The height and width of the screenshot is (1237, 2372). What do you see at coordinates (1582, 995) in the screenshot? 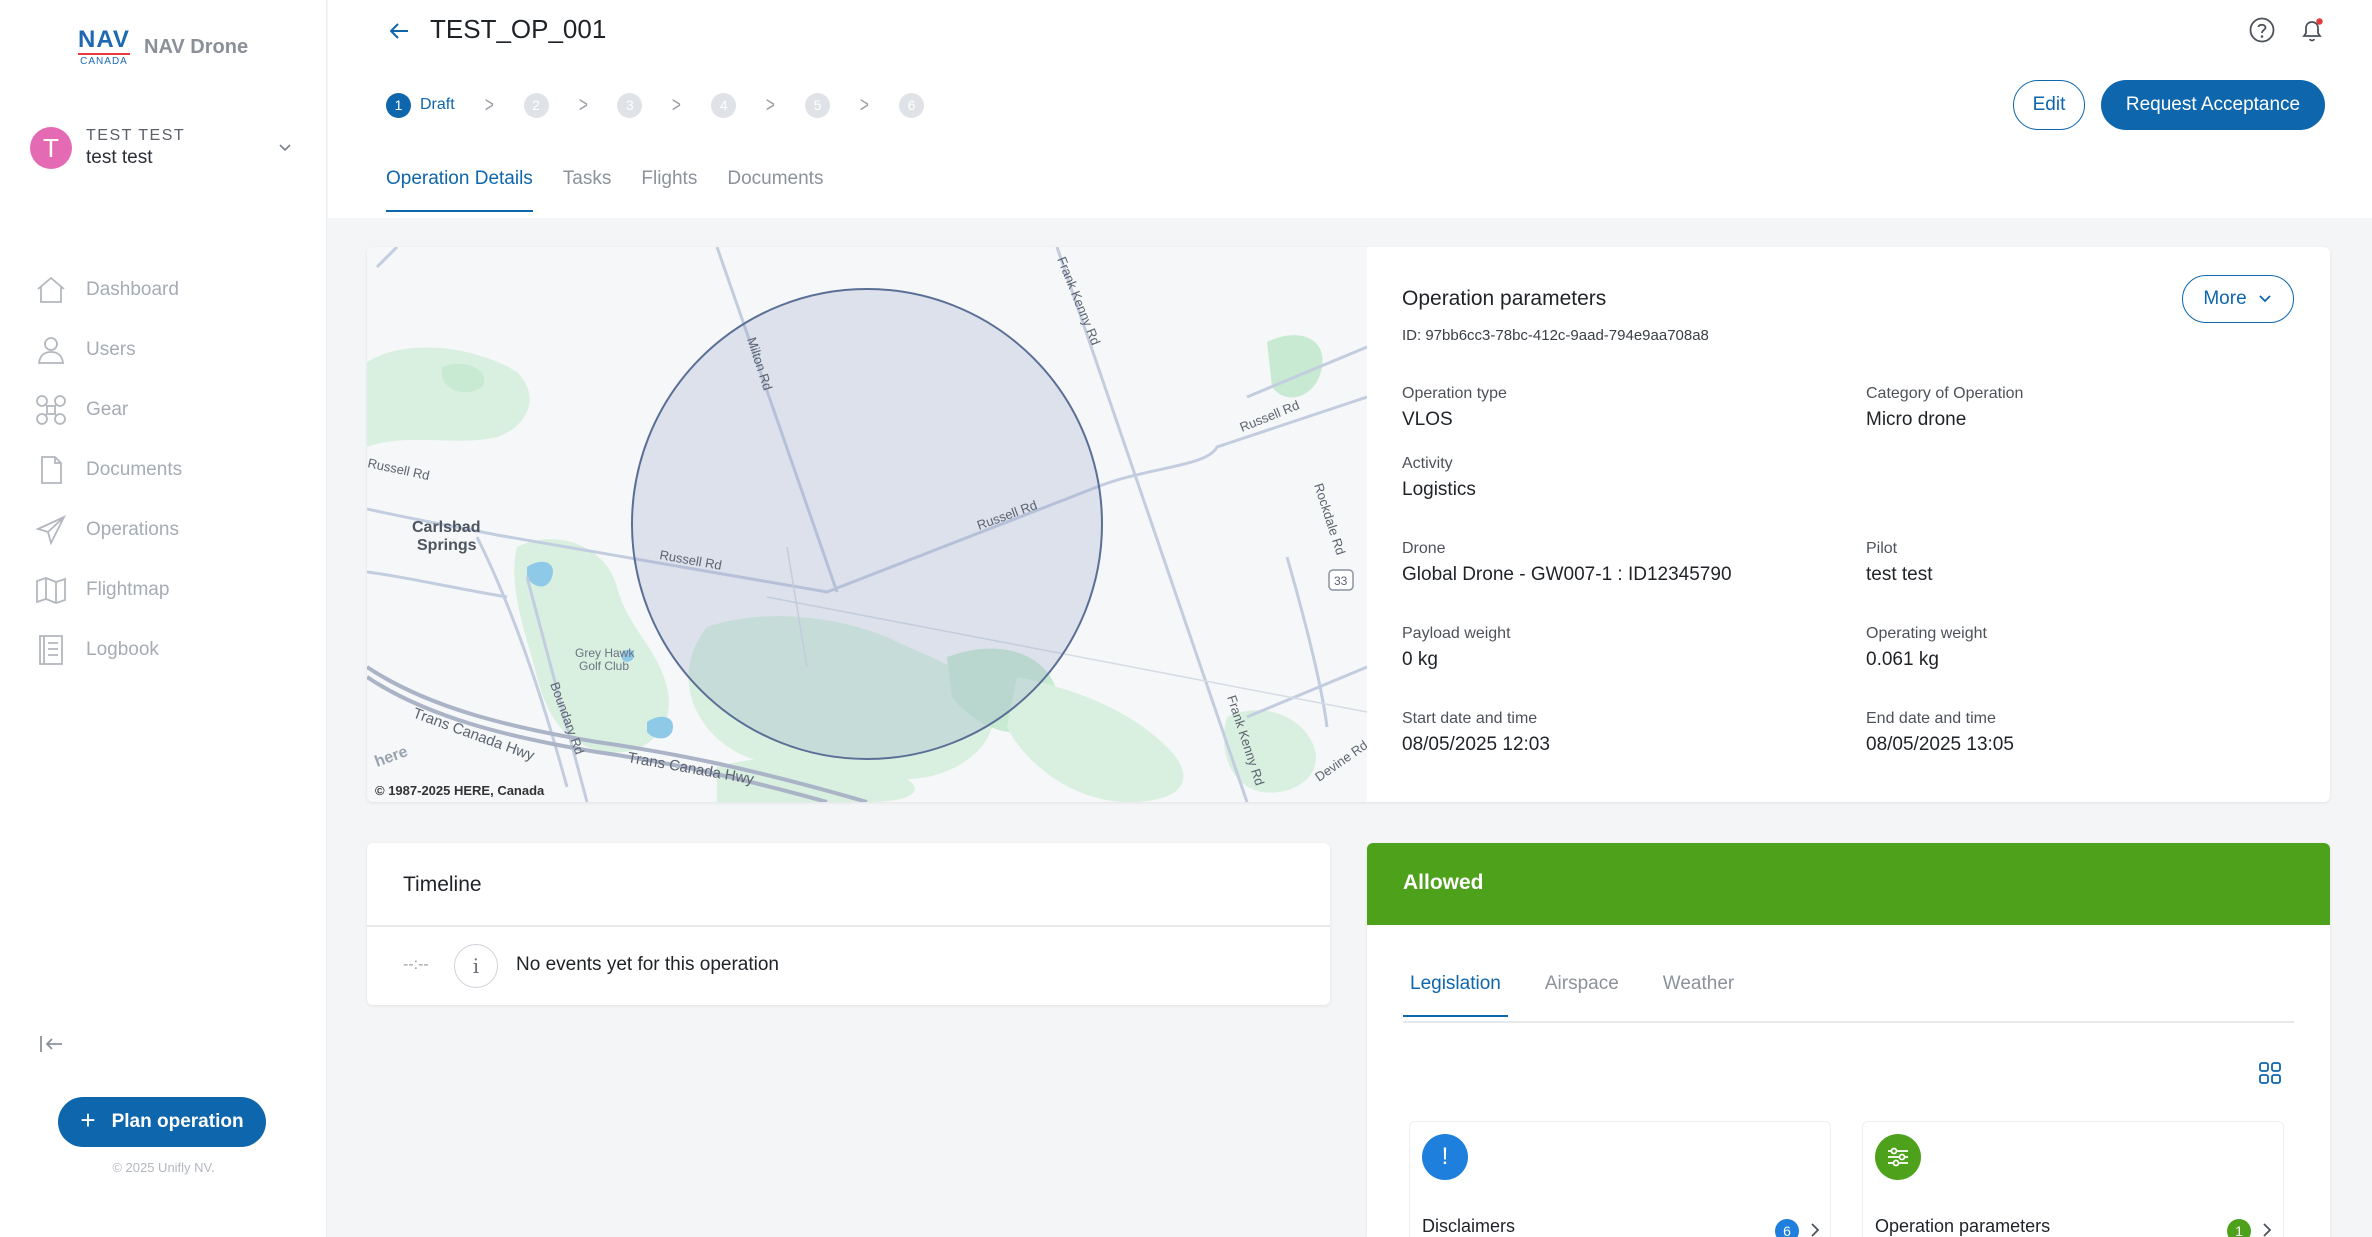
I see `tab-airspace: Airspace` at bounding box center [1582, 995].